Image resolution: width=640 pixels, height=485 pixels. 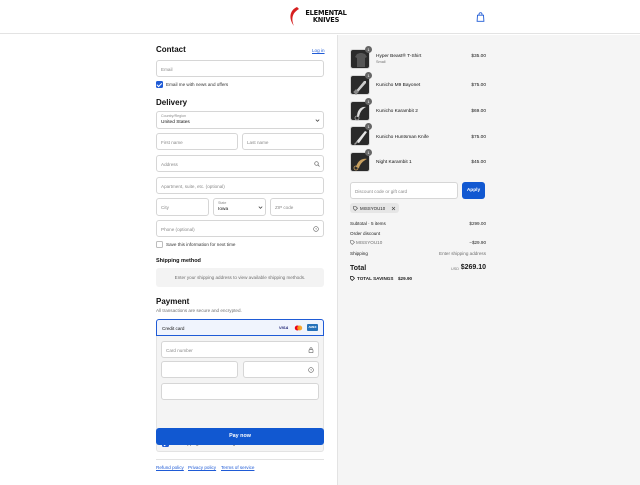 What do you see at coordinates (199, 369) in the screenshot?
I see `expiration-field` at bounding box center [199, 369].